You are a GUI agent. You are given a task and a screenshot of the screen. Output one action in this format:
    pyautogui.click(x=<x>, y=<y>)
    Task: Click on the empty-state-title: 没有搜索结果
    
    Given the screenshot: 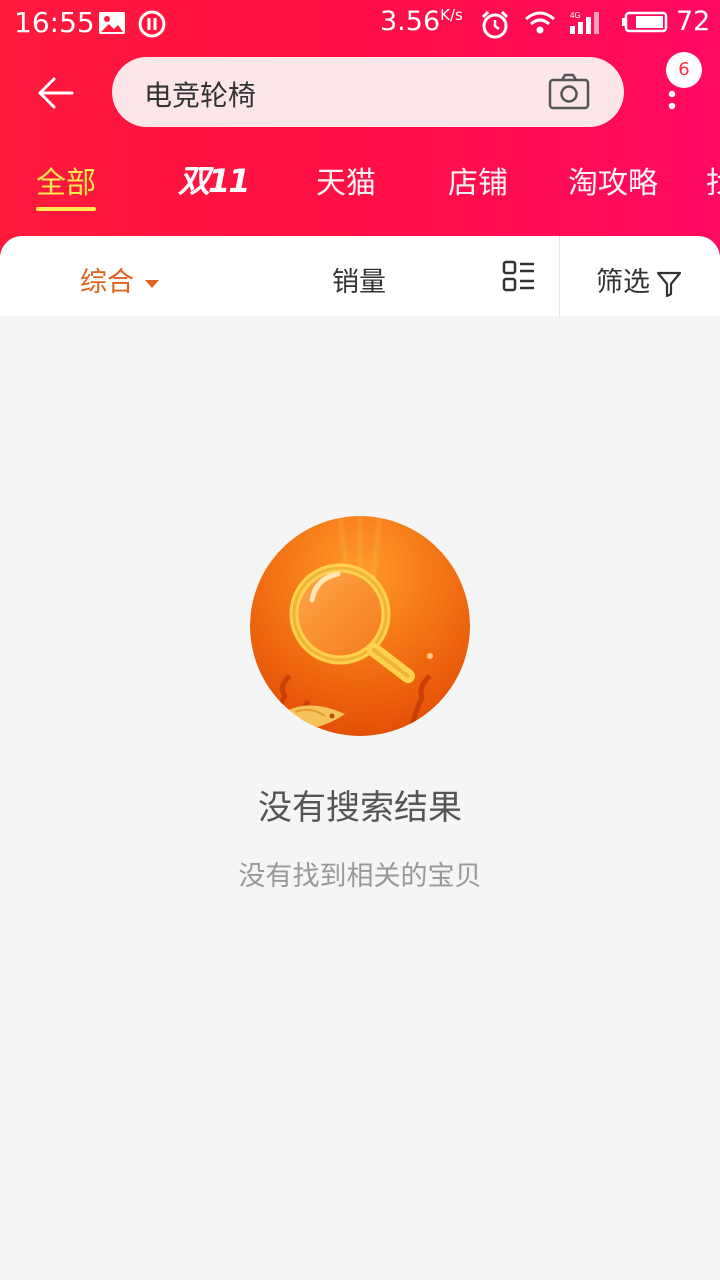 What is the action you would take?
    pyautogui.click(x=360, y=808)
    